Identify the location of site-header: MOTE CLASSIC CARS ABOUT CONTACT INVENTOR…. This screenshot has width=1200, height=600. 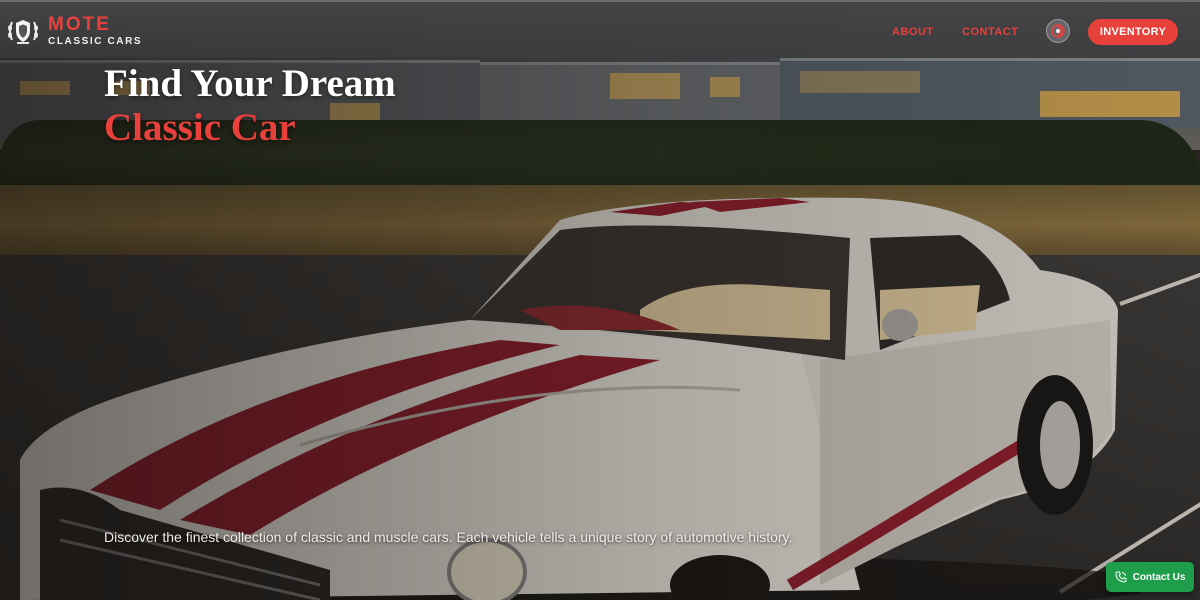
(600, 29).